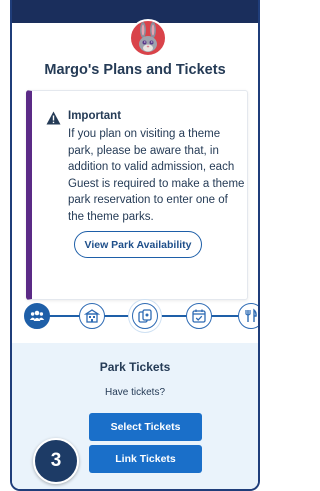  I want to click on notice-title: Important, so click(95, 116).